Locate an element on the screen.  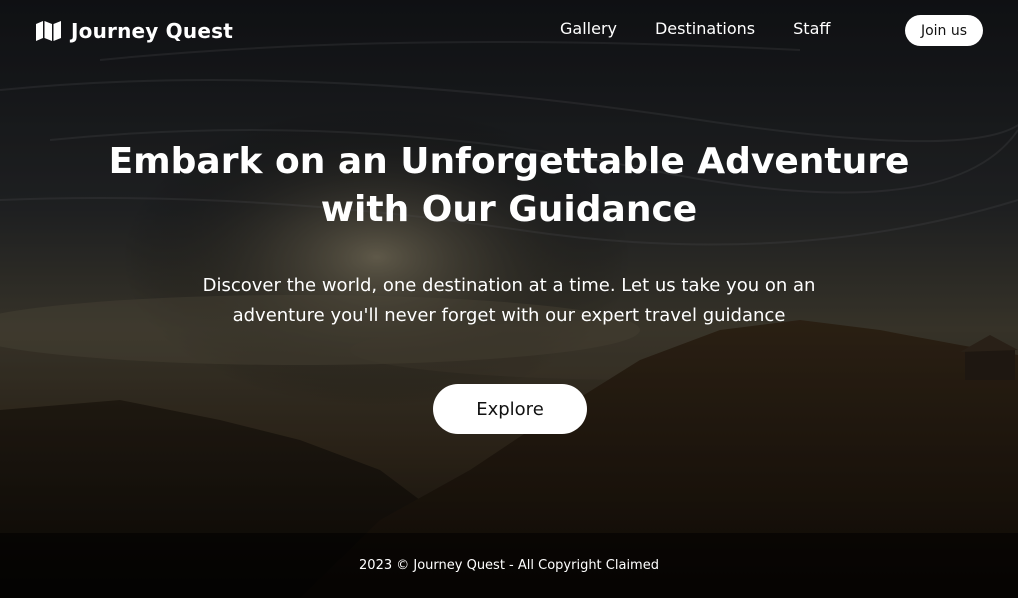
brand: Journey Quest is located at coordinates (134, 31).